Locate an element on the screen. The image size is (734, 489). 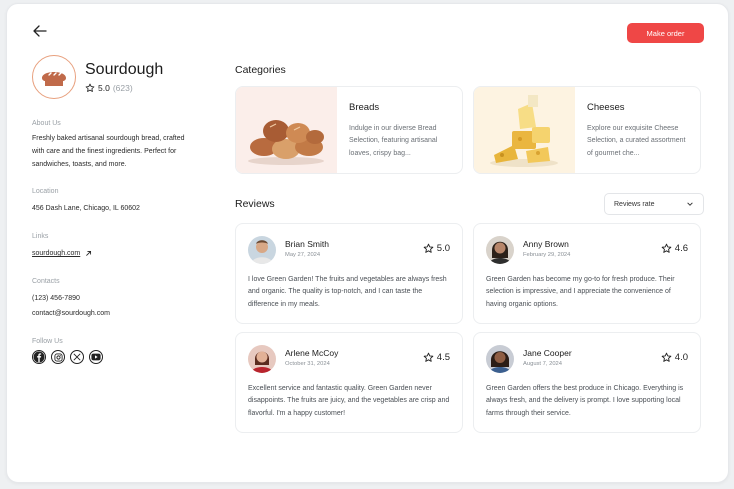
review-rating-value: 5.0 is located at coordinates (443, 248).